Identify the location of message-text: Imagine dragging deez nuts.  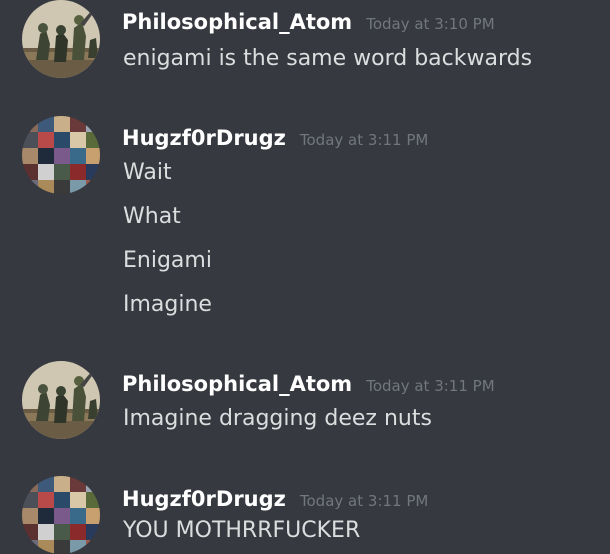
(277, 418).